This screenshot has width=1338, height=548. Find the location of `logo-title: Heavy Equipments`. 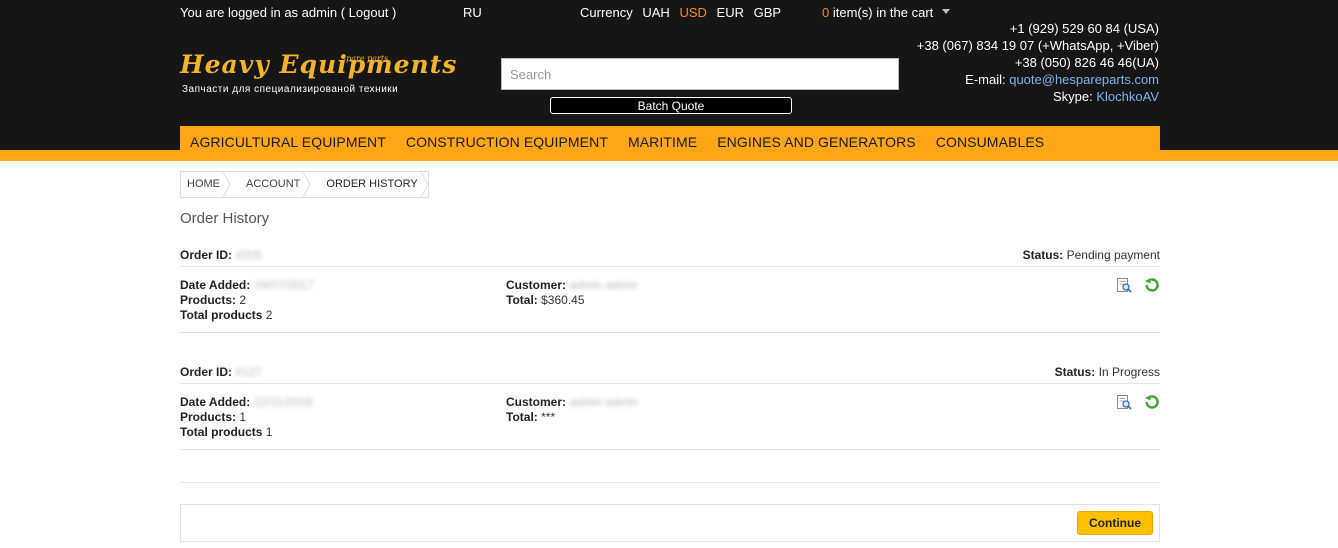

logo-title: Heavy Equipments is located at coordinates (319, 64).